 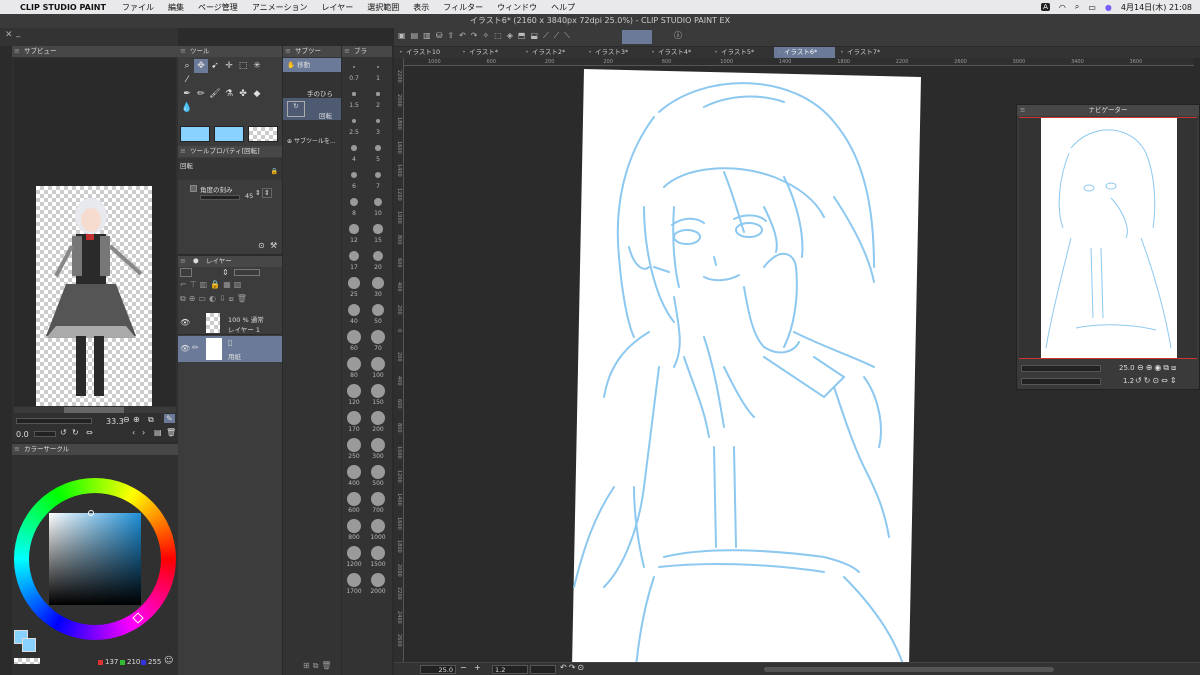 What do you see at coordinates (1157, 368) in the screenshot?
I see `navigator-zoom-icons: ⊖⊕◉⧉⧈` at bounding box center [1157, 368].